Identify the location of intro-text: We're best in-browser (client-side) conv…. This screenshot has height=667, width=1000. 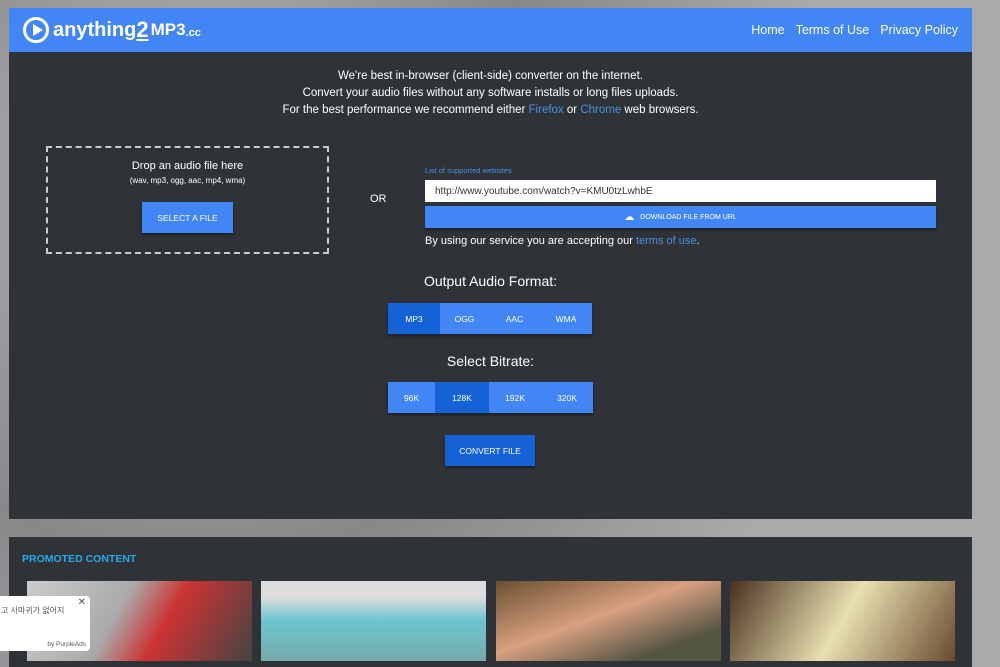
(490, 93).